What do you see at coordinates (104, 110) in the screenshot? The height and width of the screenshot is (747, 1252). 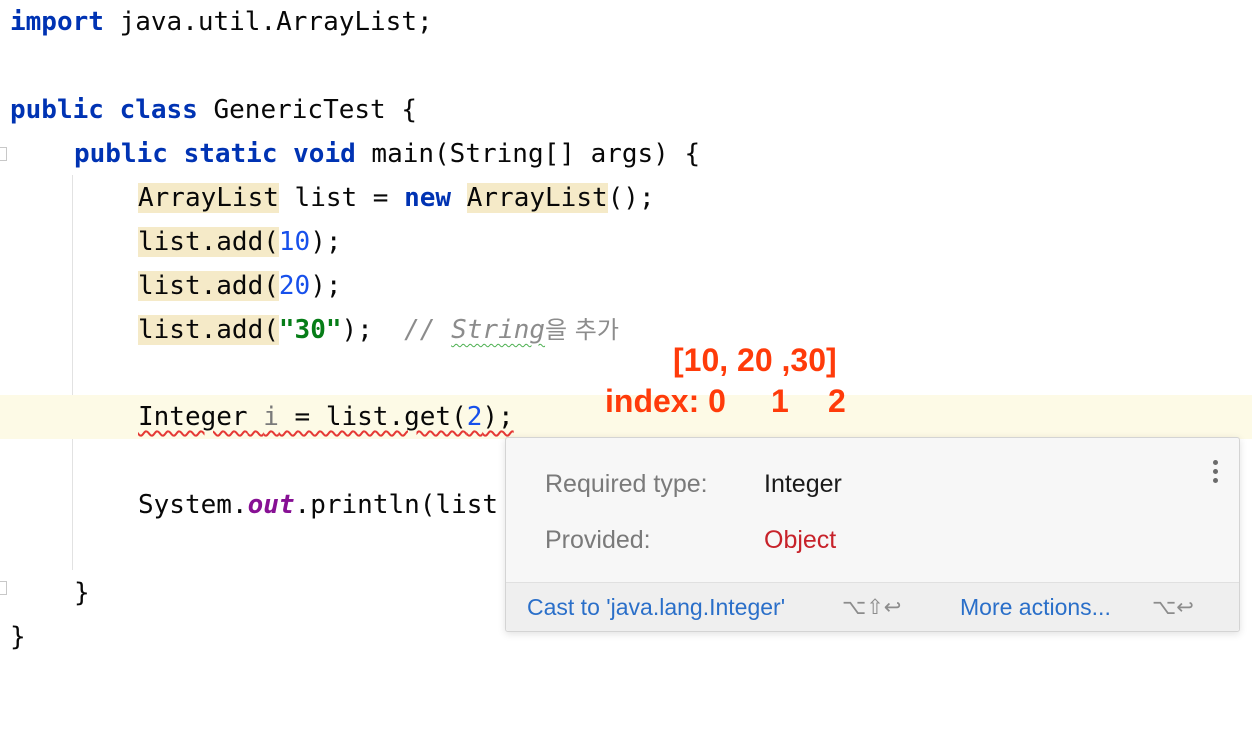 I see `keyword-public-class: public class` at bounding box center [104, 110].